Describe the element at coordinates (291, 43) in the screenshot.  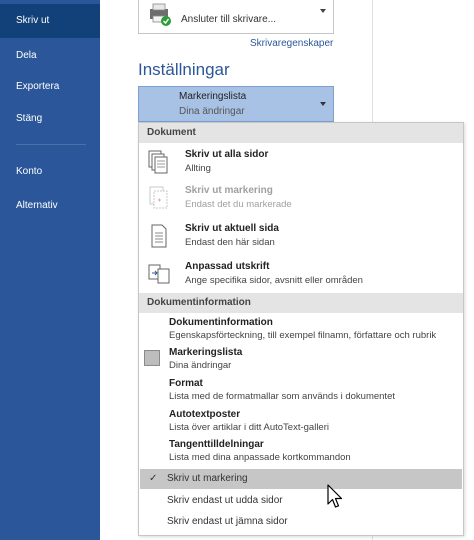
I see `printer-properties-link: Skrivaregenskaper` at that location.